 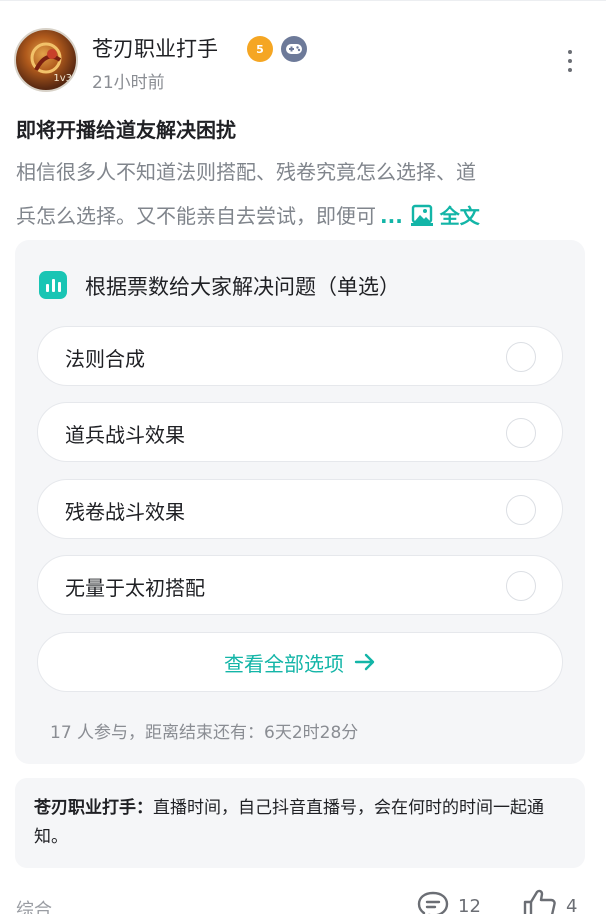 What do you see at coordinates (62, 78) in the screenshot?
I see `avatar-tag: 1v3` at bounding box center [62, 78].